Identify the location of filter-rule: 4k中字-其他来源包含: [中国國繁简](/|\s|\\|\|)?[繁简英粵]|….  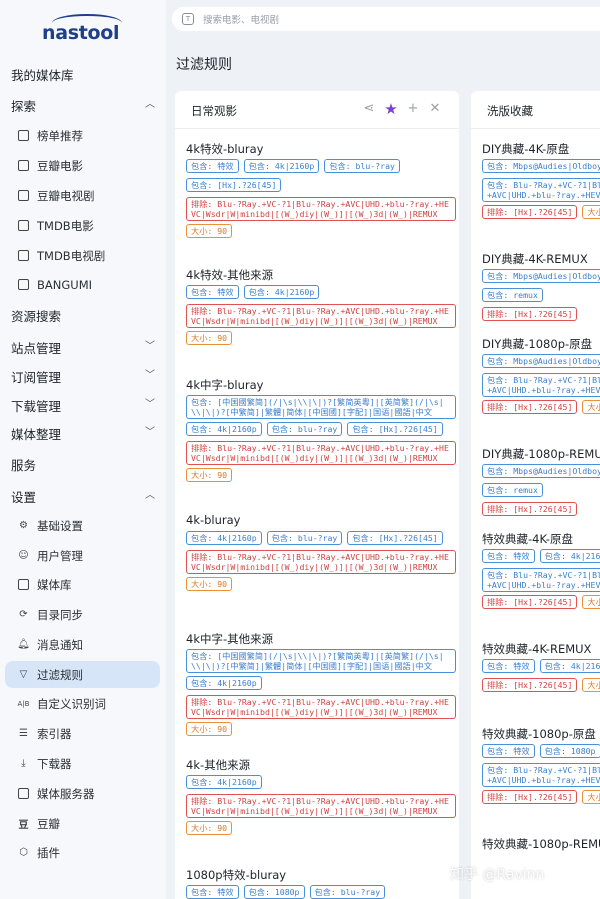
(321, 686).